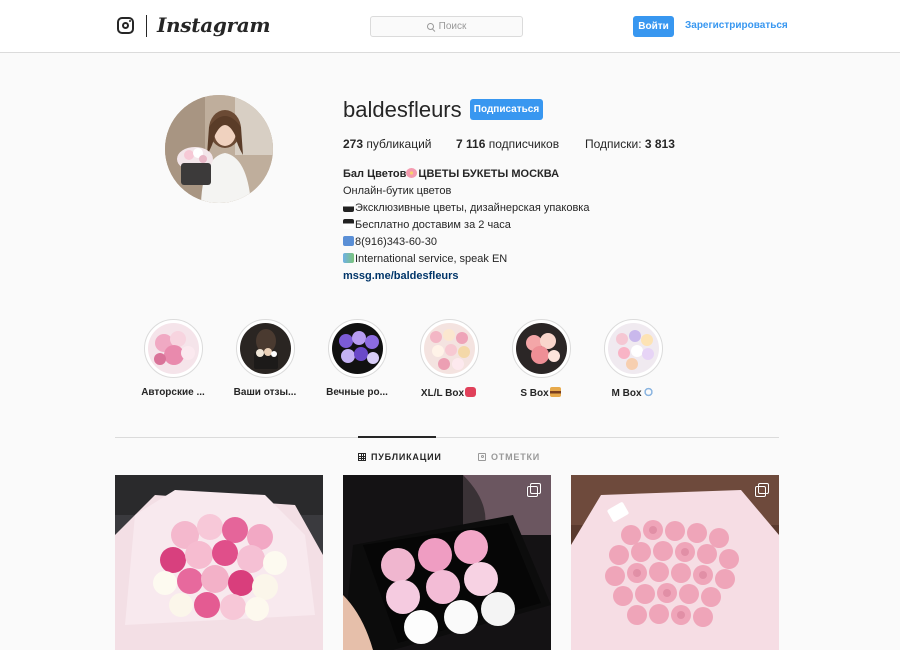 This screenshot has height=650, width=900. I want to click on highlight-item: XL/L Box, so click(449, 359).